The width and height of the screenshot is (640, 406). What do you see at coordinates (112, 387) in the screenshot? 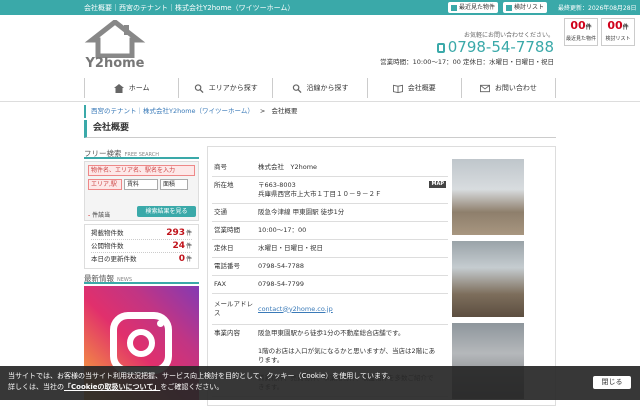
I see `cookie-policy-link: 「Cookieの取扱いについて」` at bounding box center [112, 387].